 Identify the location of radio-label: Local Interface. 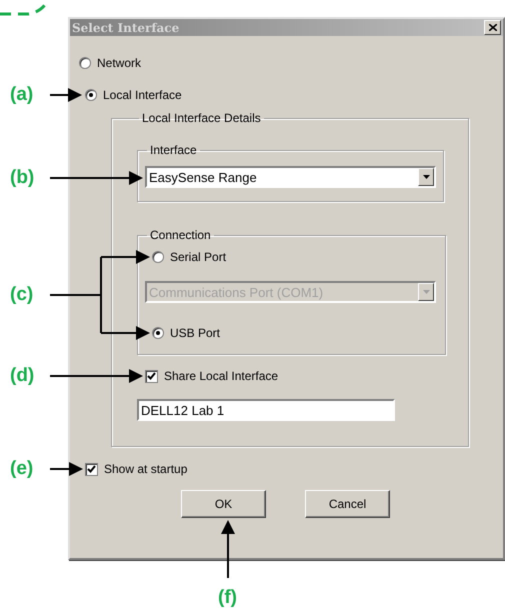
(142, 95).